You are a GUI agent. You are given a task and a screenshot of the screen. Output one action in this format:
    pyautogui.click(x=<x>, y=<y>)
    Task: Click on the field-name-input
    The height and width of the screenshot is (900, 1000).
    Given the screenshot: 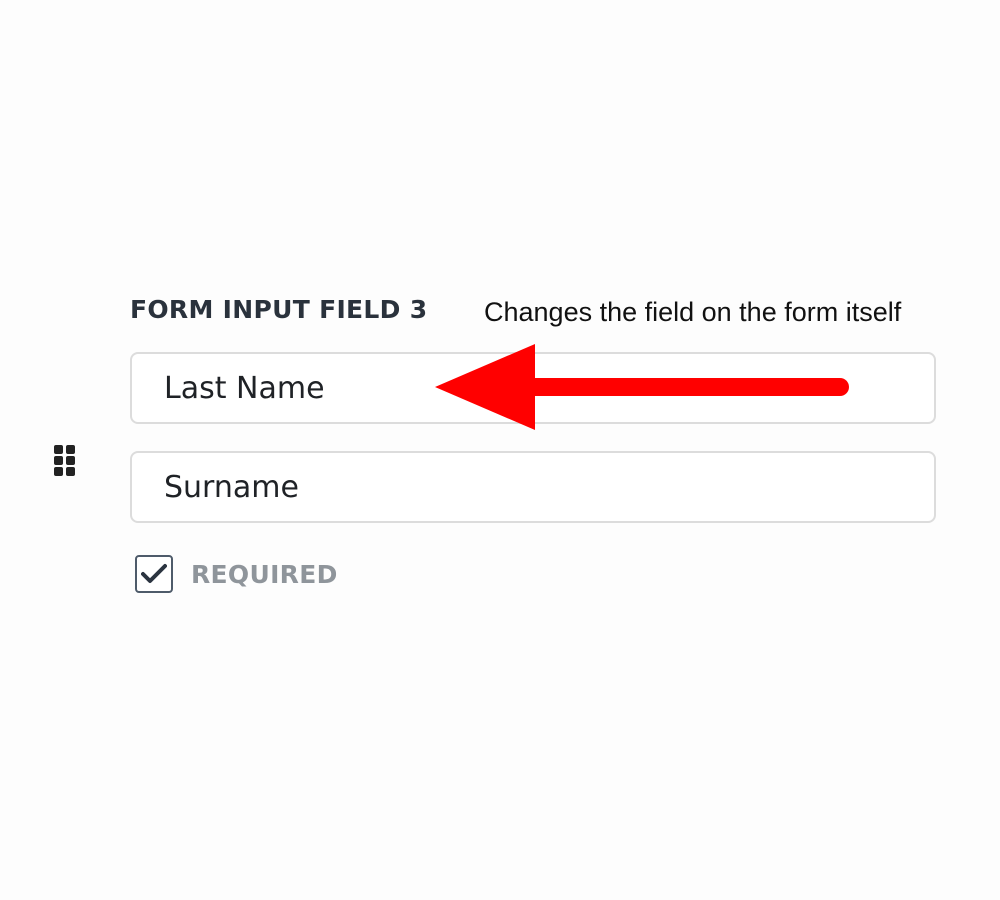 What is the action you would take?
    pyautogui.click(x=533, y=388)
    